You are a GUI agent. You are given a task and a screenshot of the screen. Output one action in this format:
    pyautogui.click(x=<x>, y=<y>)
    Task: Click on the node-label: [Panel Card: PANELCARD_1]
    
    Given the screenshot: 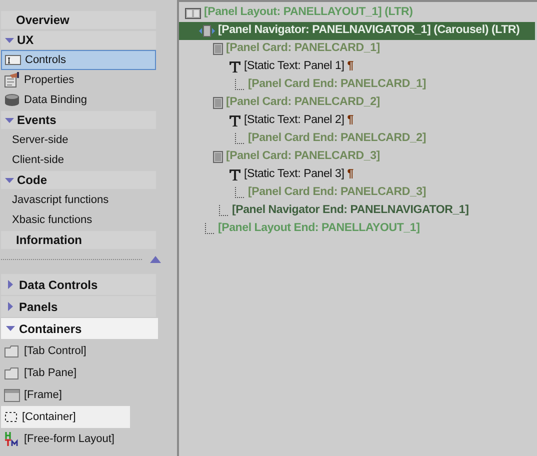 What is the action you would take?
    pyautogui.click(x=303, y=48)
    